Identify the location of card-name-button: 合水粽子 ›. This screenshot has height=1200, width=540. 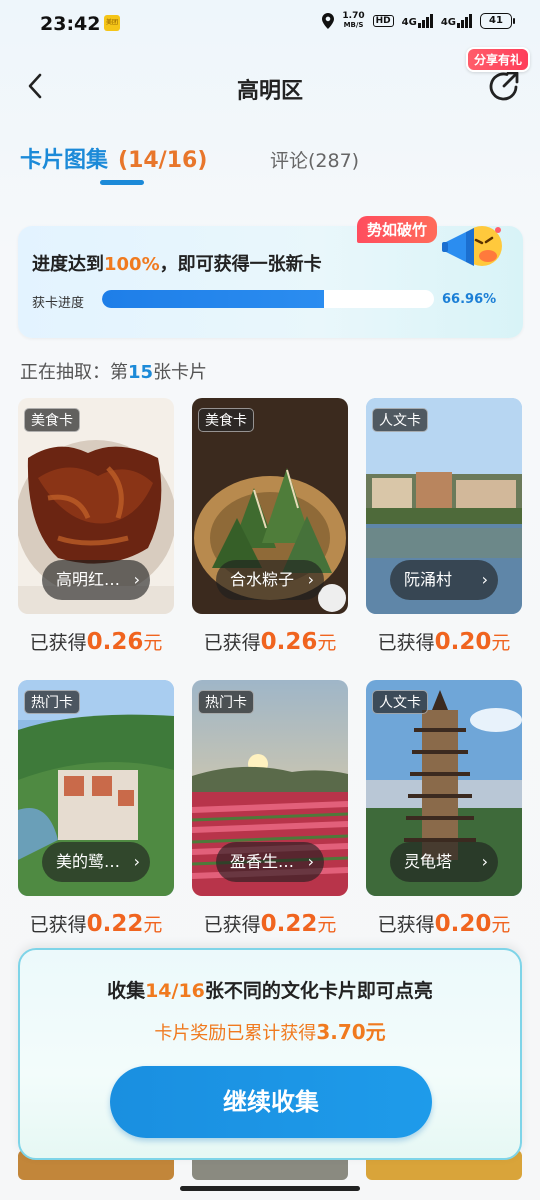
(270, 580).